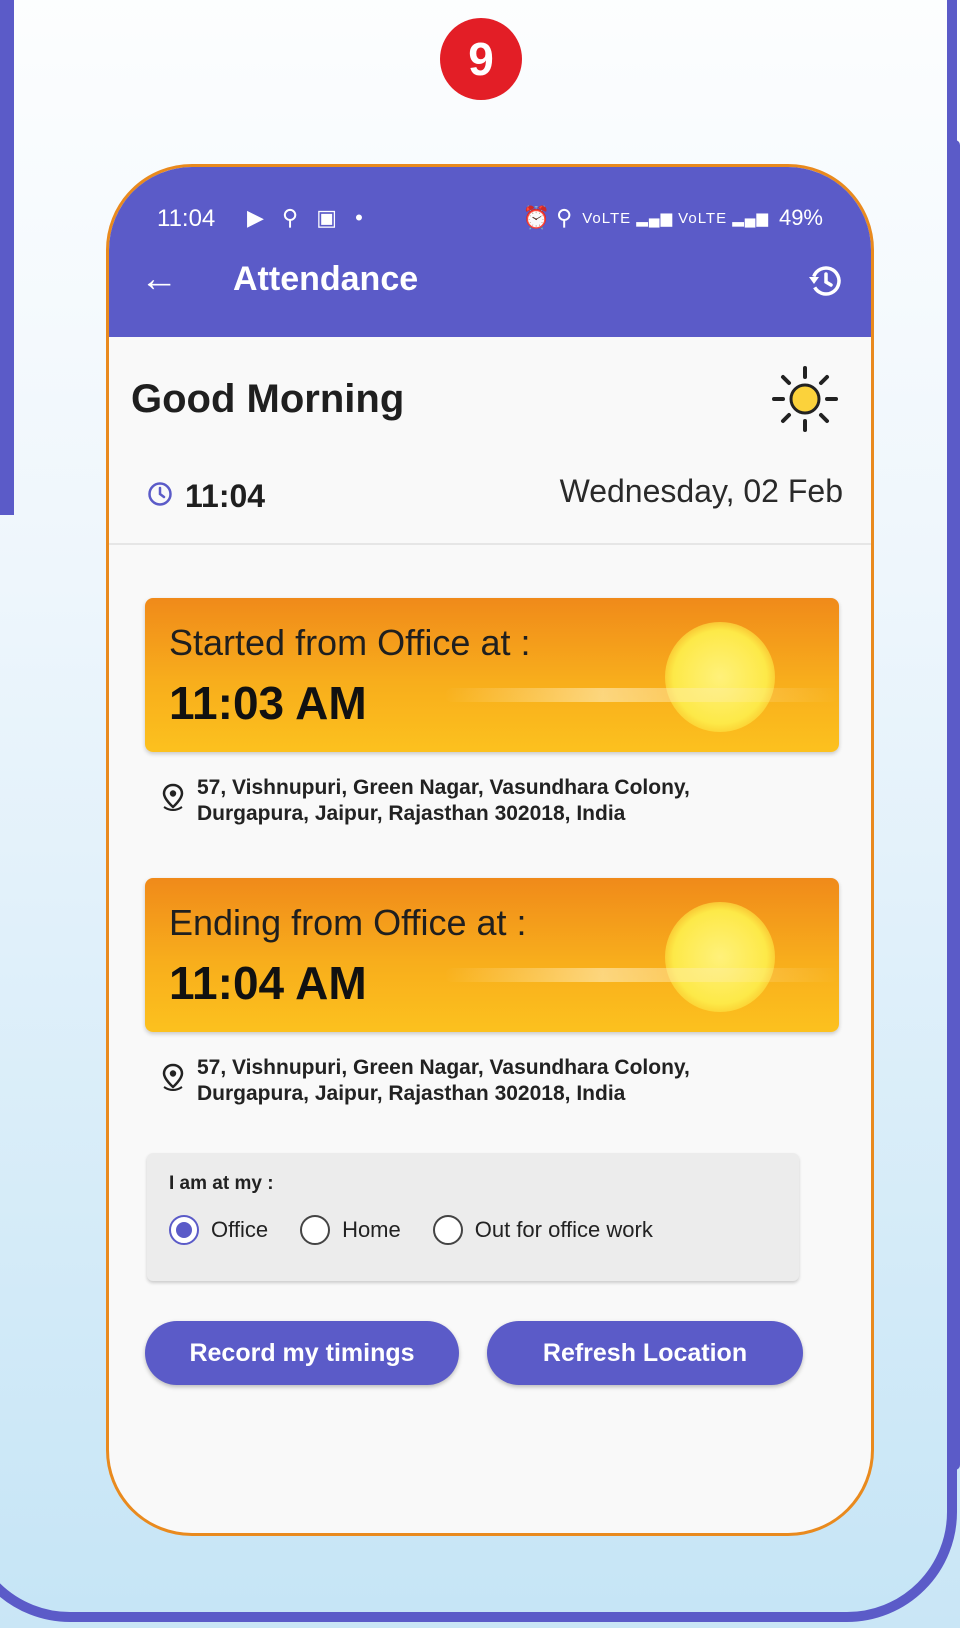 The height and width of the screenshot is (1628, 960). Describe the element at coordinates (825, 281) in the screenshot. I see `history-icon` at that location.